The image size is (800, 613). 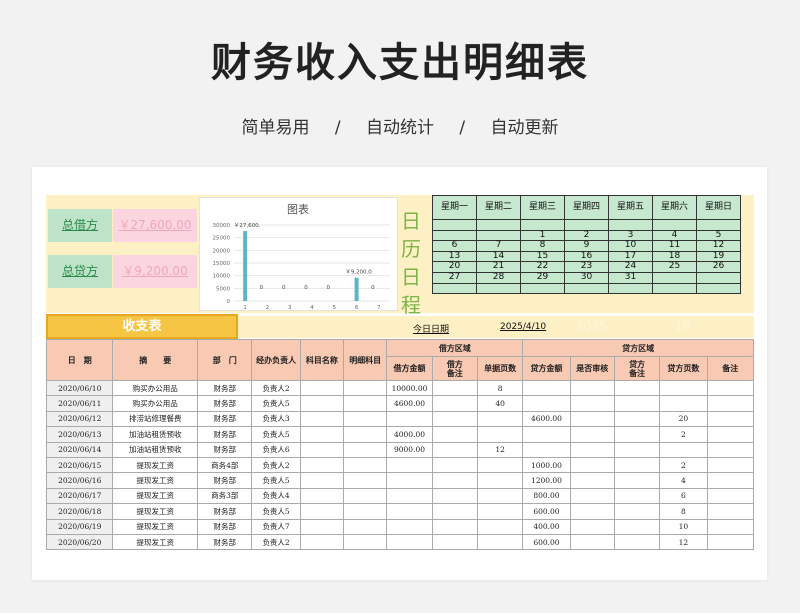 What do you see at coordinates (454, 277) in the screenshot?
I see `calendar-day-cell: 27` at bounding box center [454, 277].